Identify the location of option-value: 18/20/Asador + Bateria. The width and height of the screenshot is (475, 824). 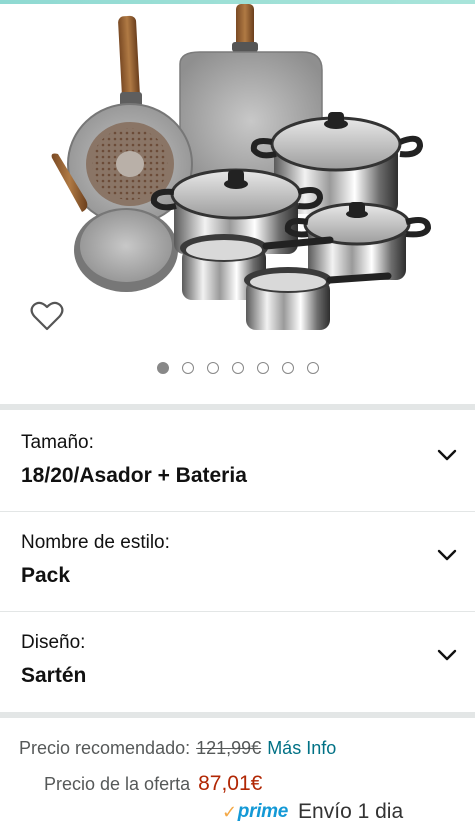
(134, 475).